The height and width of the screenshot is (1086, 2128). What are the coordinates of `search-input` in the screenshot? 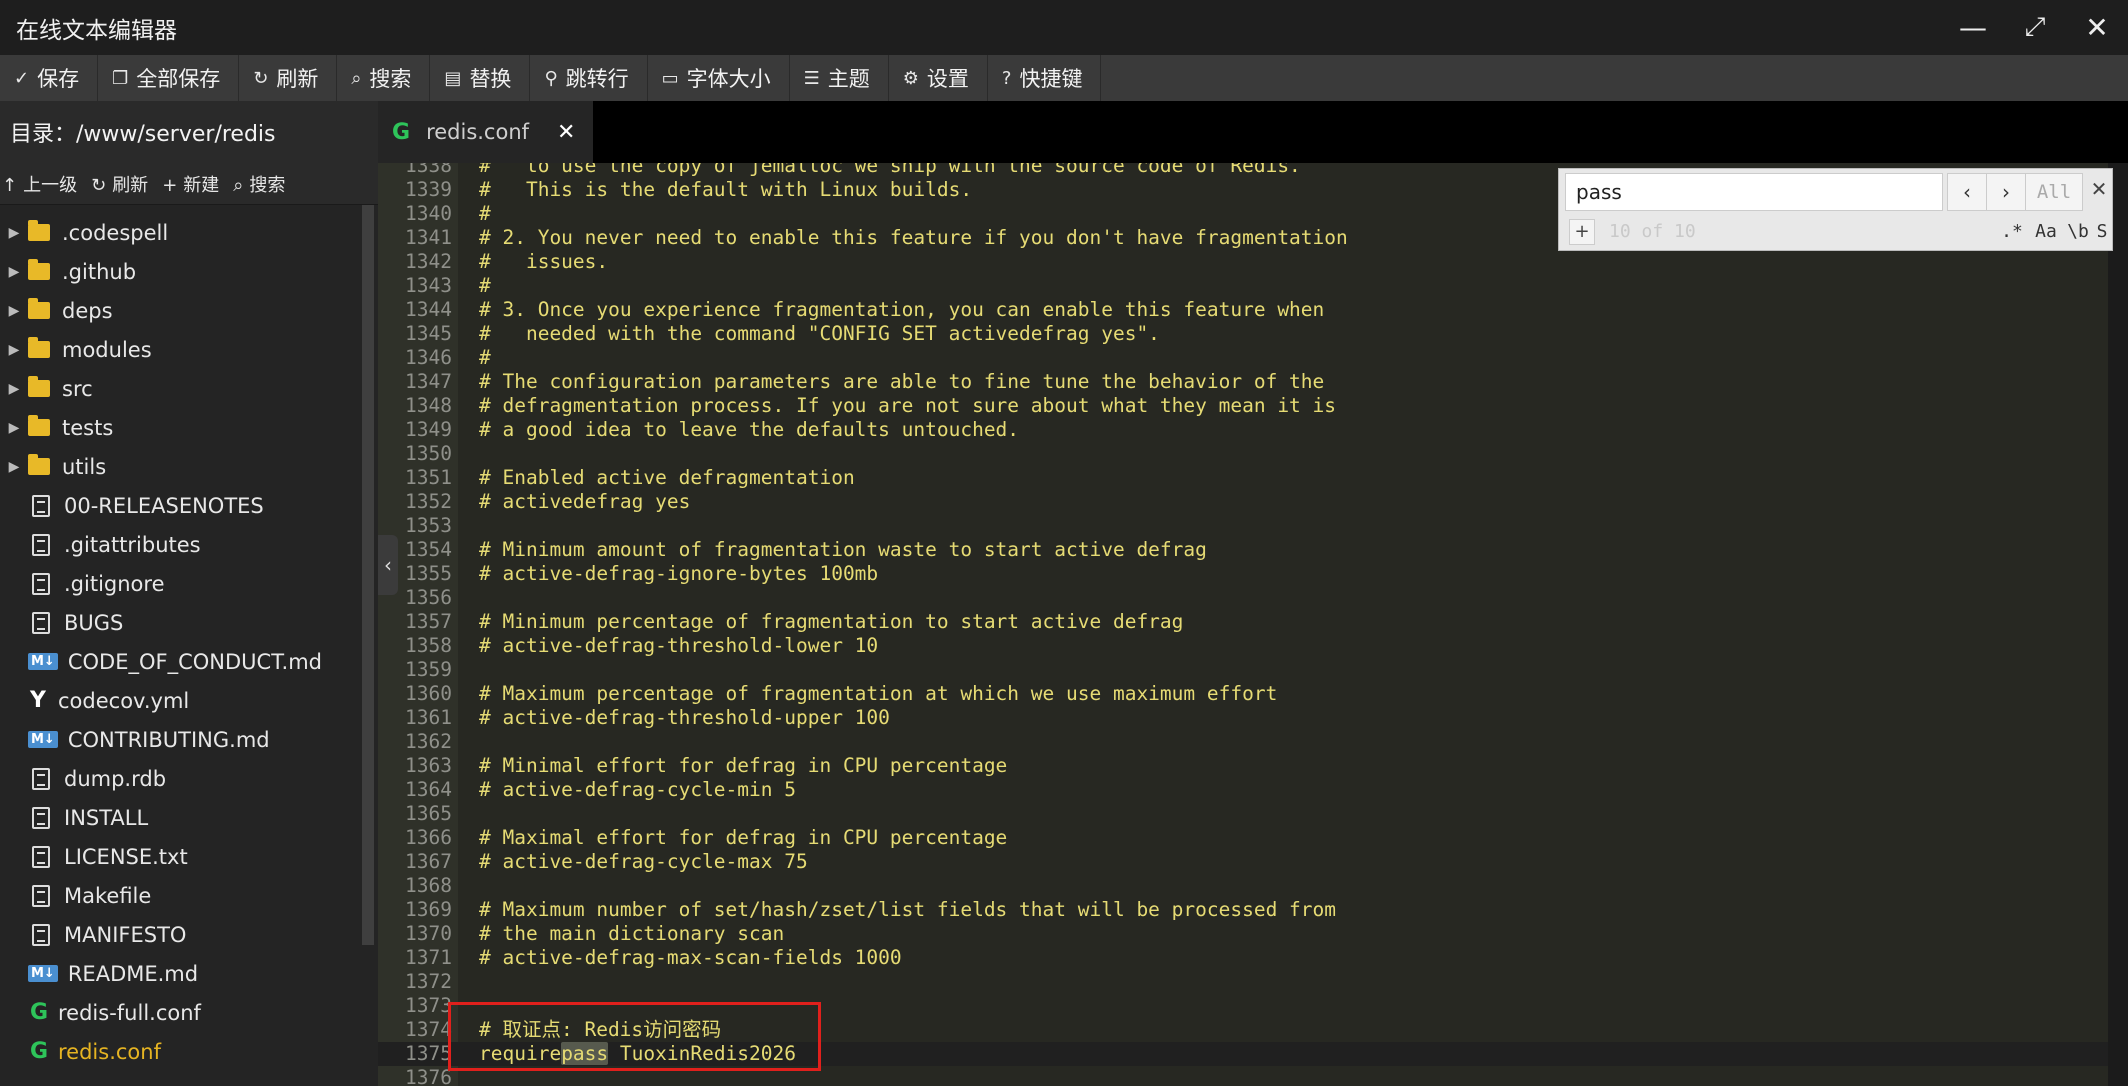 It's located at (1754, 192).